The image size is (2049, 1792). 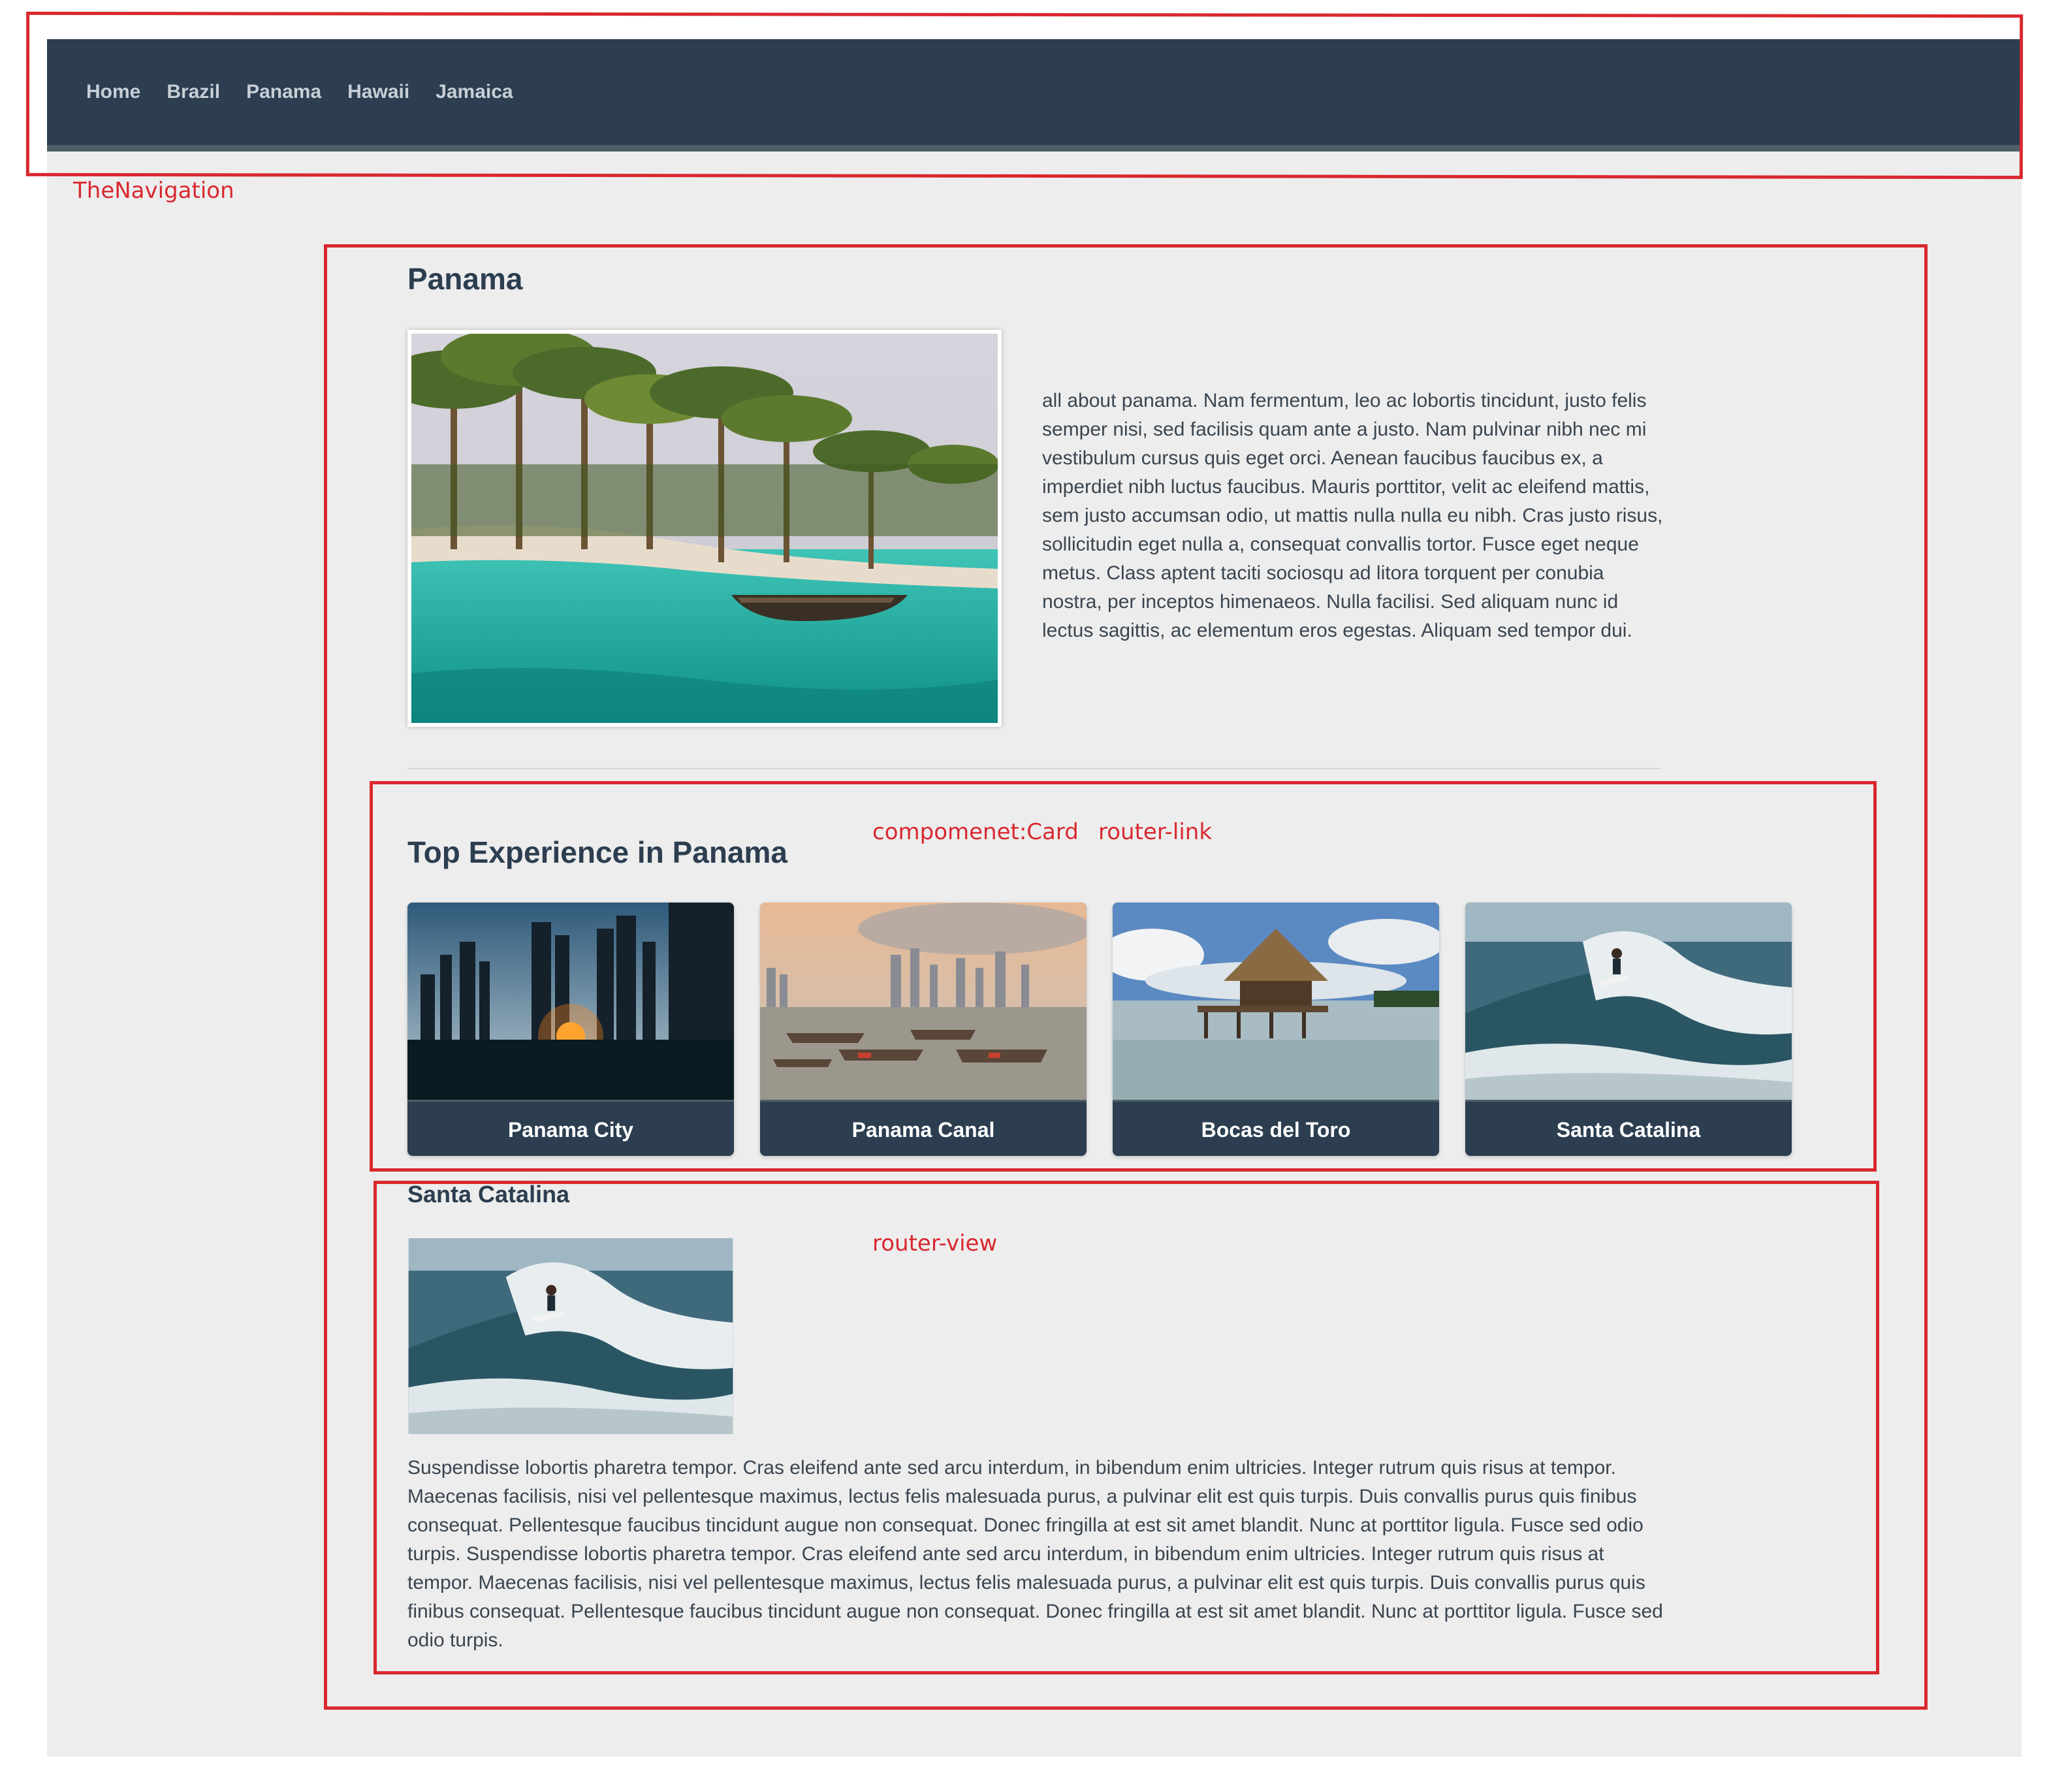 What do you see at coordinates (975, 832) in the screenshot?
I see `annotation-label-card: compomenet:Card` at bounding box center [975, 832].